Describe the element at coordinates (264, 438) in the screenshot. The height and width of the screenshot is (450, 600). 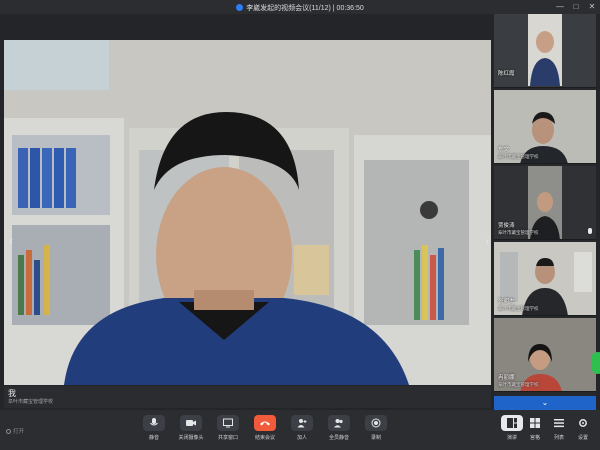
I see `end-meeting-label: 结束会议` at that location.